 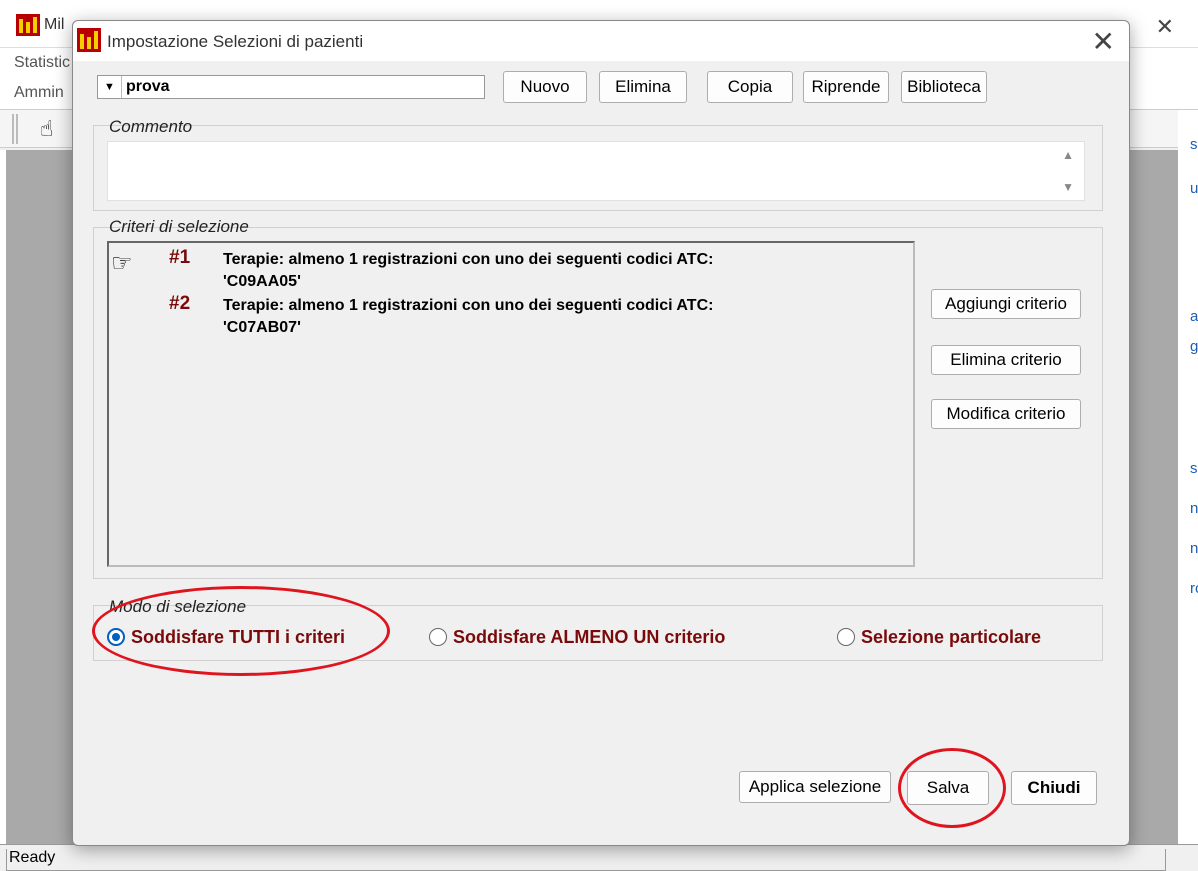 I want to click on scroll-up-icon: ▲, so click(x=1068, y=155).